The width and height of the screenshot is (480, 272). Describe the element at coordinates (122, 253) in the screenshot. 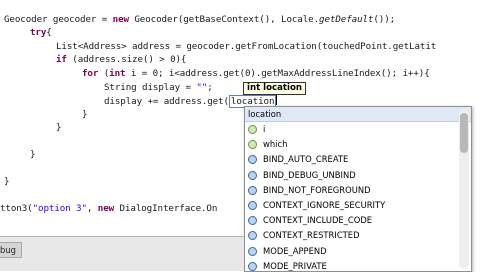

I see `bottom-panel` at that location.